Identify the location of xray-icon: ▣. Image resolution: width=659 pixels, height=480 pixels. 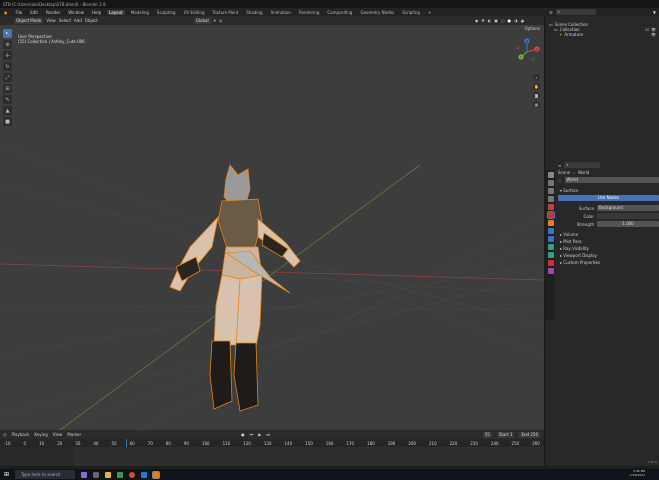
(496, 20).